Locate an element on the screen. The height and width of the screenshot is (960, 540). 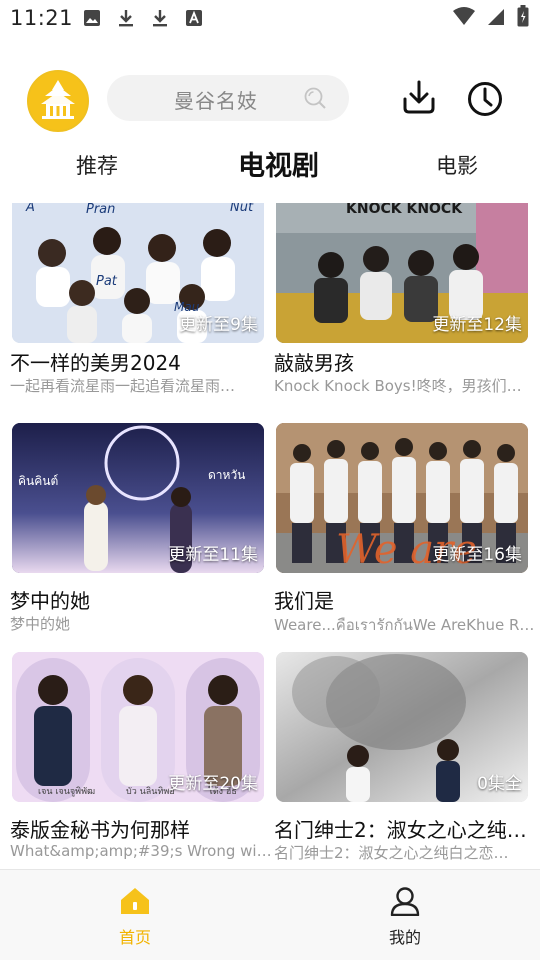
svg-text: เจน เจนจูพิพัฒ is located at coordinates (66, 791).